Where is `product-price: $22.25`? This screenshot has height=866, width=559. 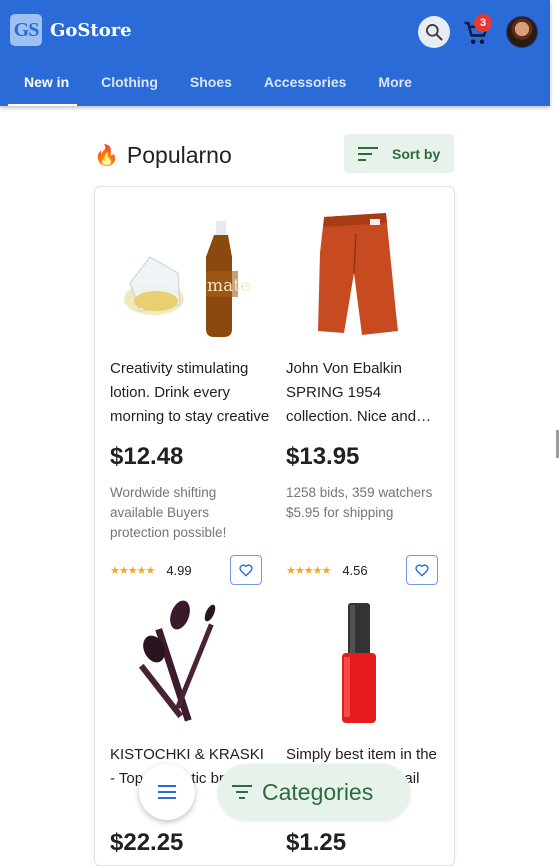 product-price: $22.25 is located at coordinates (147, 842).